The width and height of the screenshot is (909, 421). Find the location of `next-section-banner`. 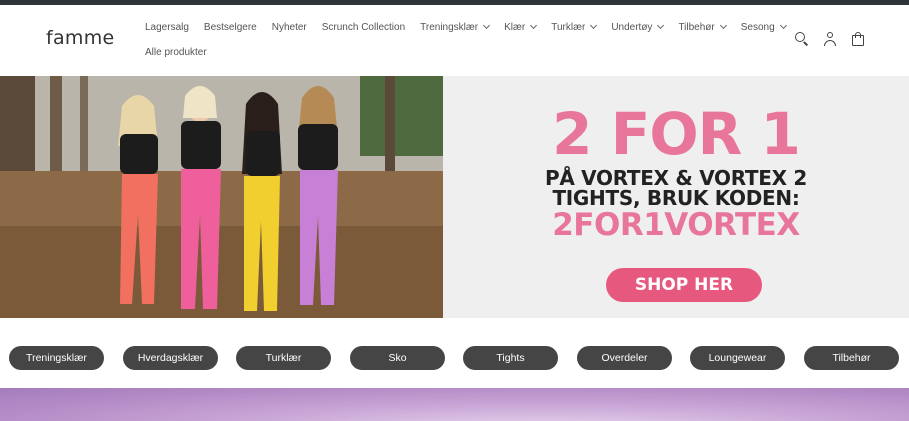

next-section-banner is located at coordinates (454, 404).